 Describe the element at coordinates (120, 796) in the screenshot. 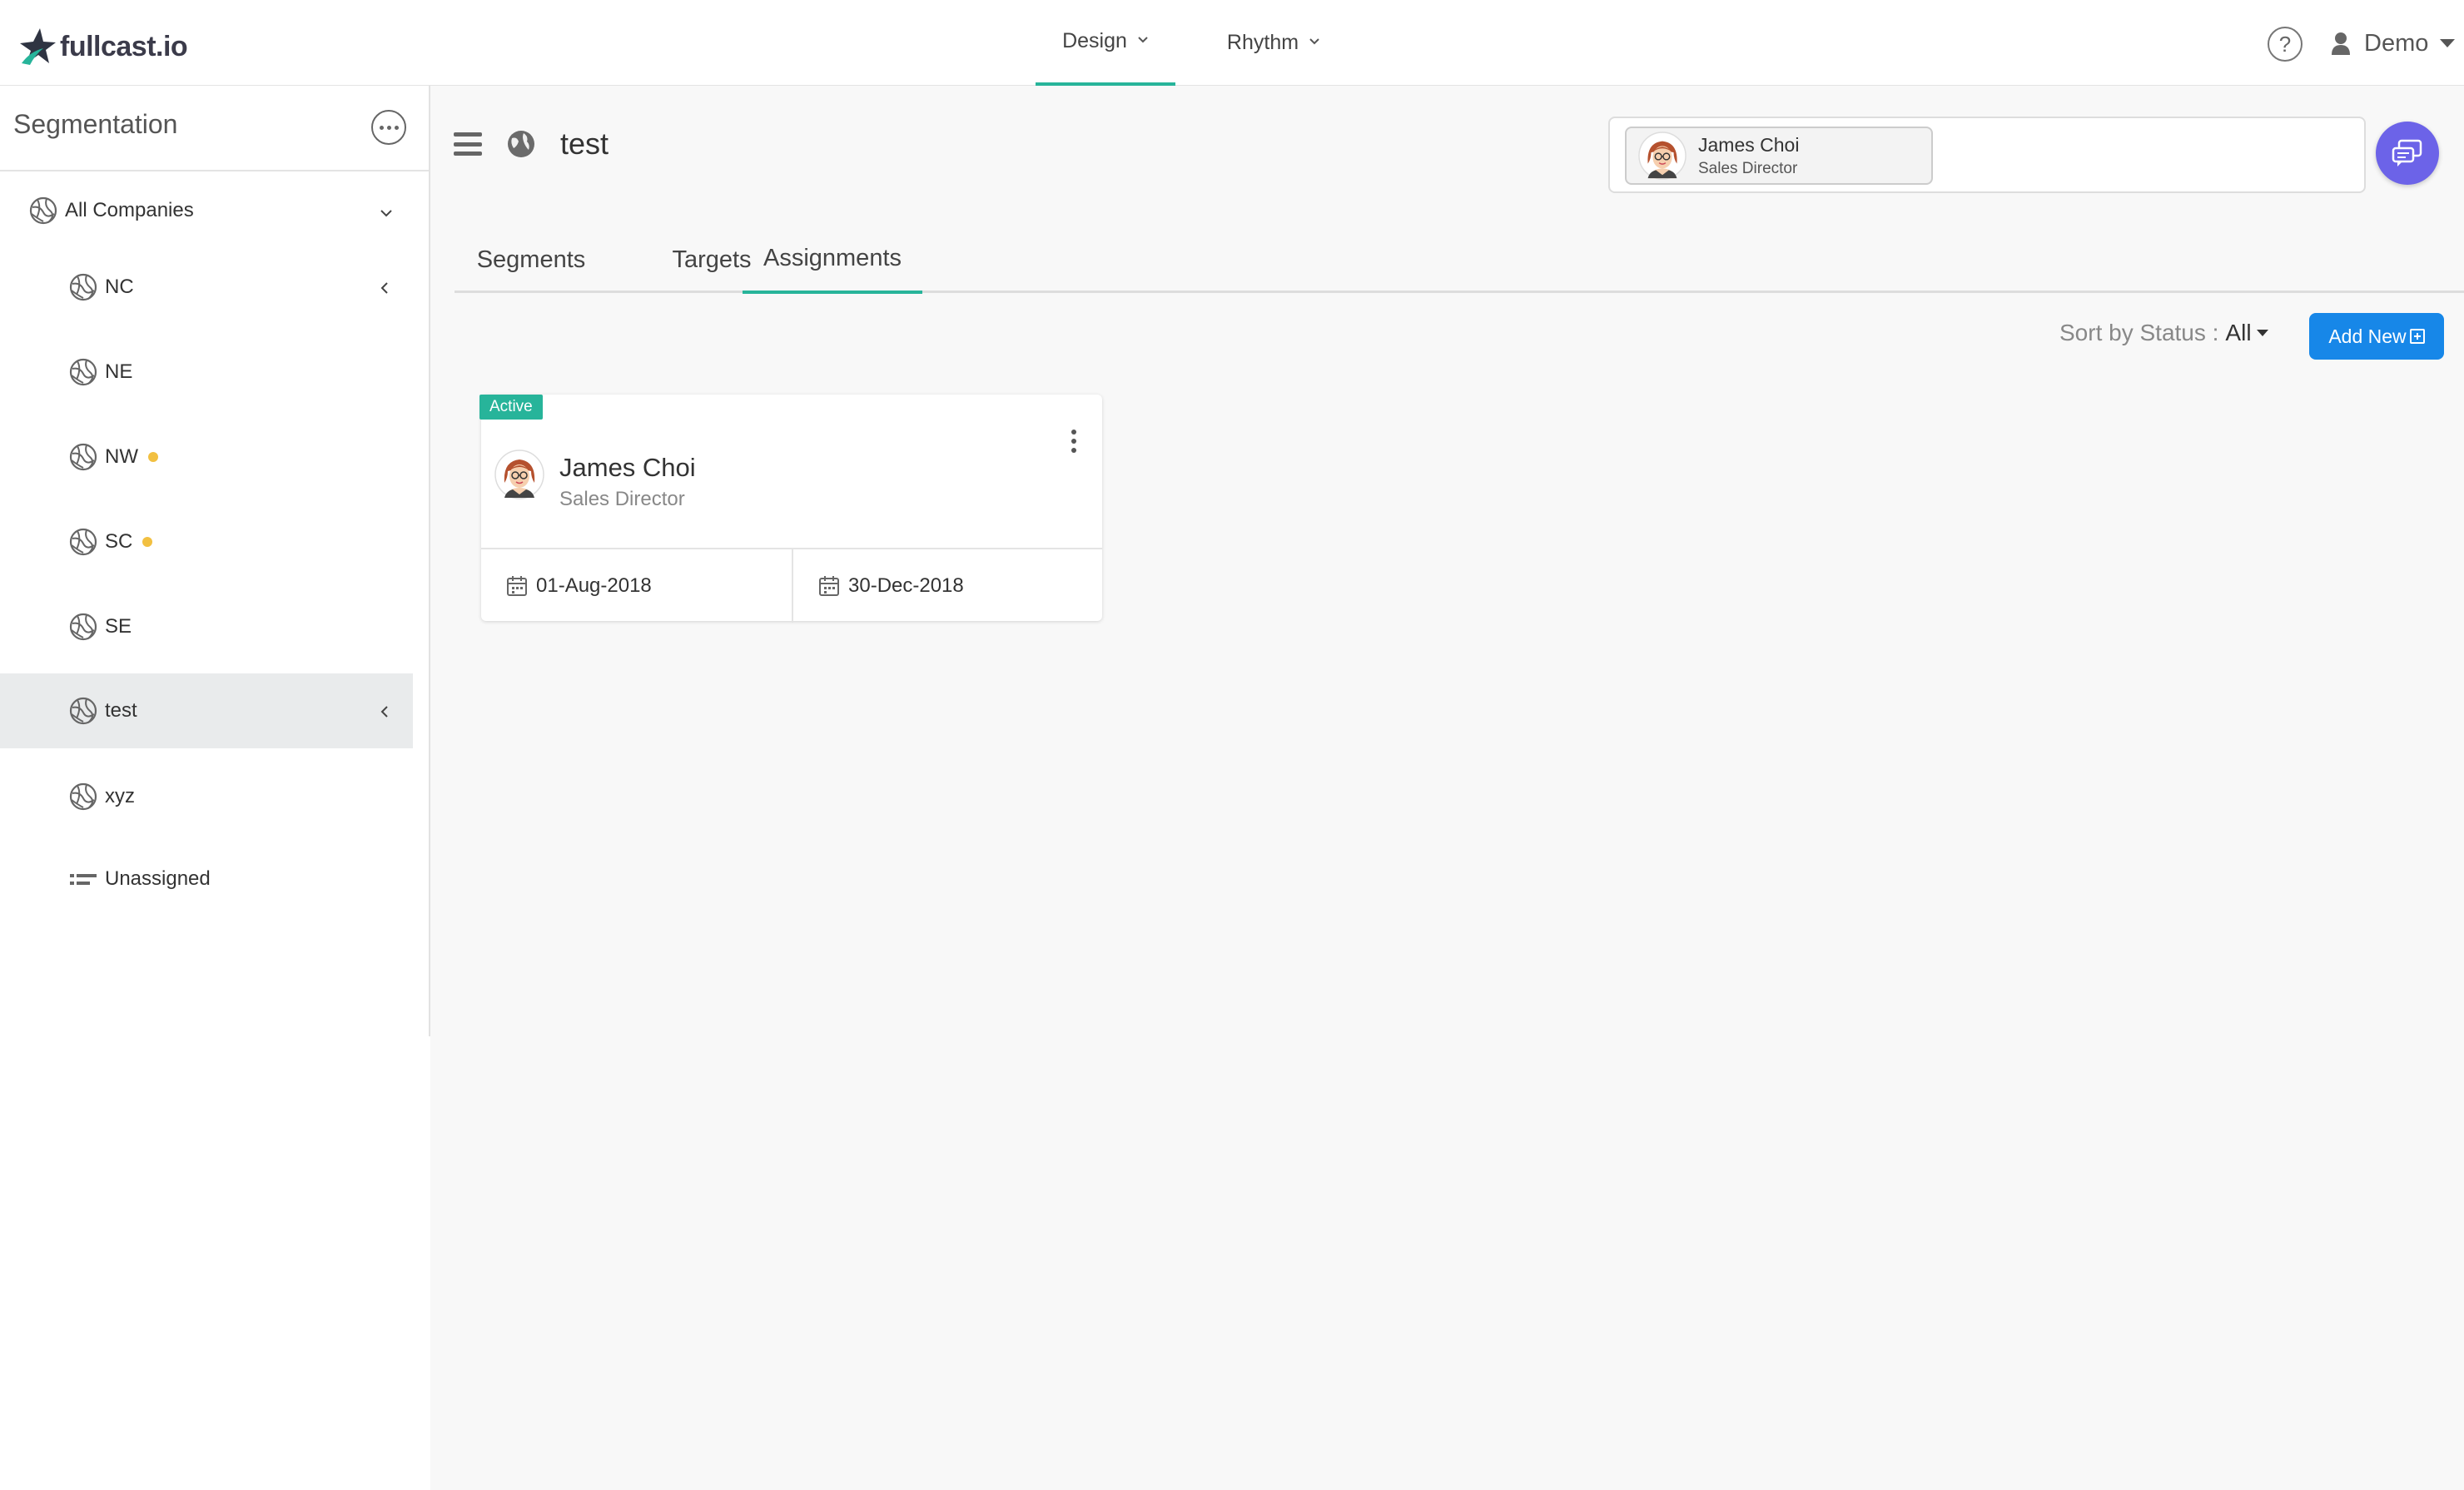

I see `sidebar-item-label: xyz` at that location.